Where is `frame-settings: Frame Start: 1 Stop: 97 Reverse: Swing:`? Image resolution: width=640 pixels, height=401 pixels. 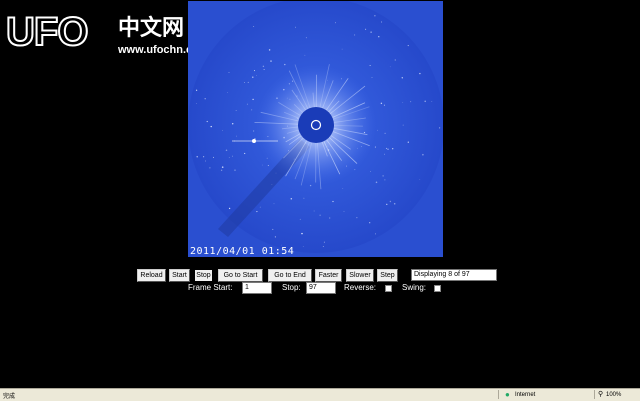
frame-settings: Frame Start: 1 Stop: 97 Reverse: Swing: is located at coordinates (320, 288).